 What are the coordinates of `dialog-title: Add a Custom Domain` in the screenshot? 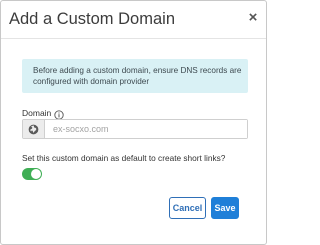 It's located at (92, 19).